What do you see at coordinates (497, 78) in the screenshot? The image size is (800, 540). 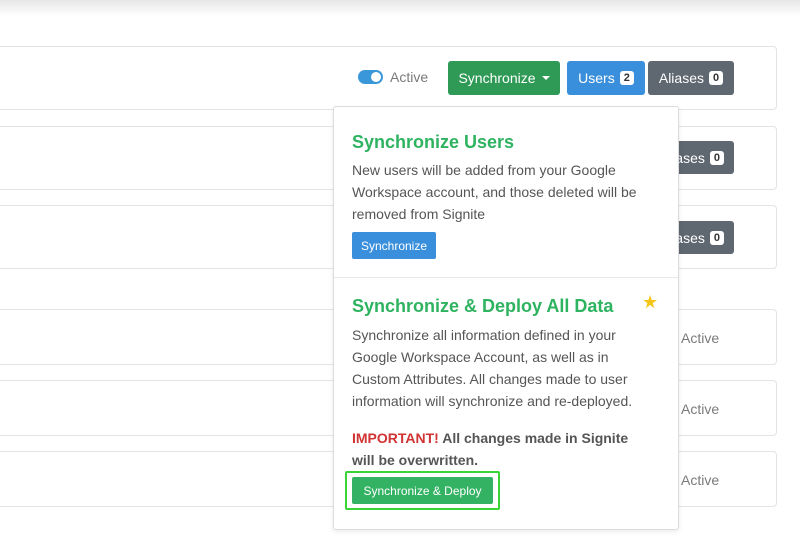 I see `synchronize-button-label: Synchronize` at bounding box center [497, 78].